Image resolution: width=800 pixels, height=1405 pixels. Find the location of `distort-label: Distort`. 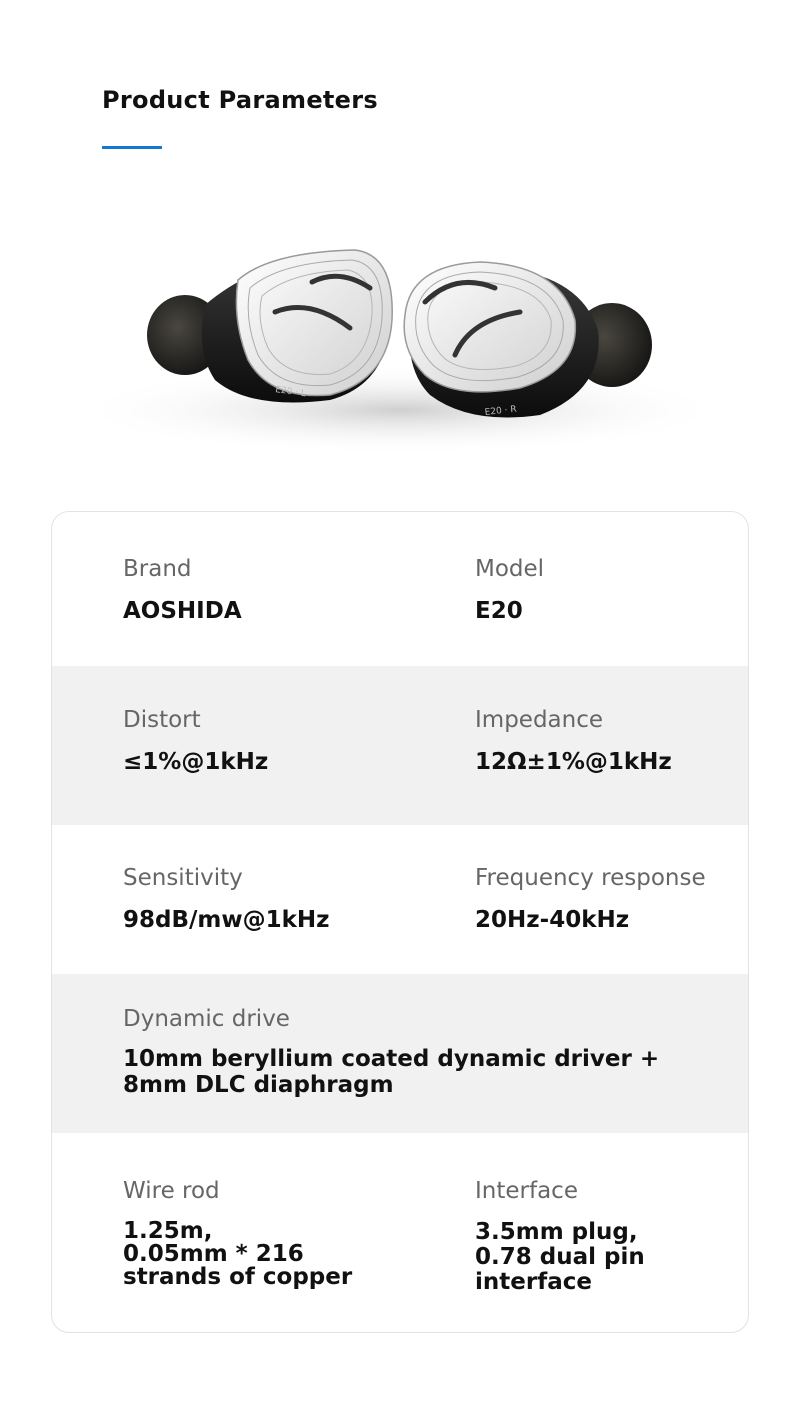

distort-label: Distort is located at coordinates (162, 720).